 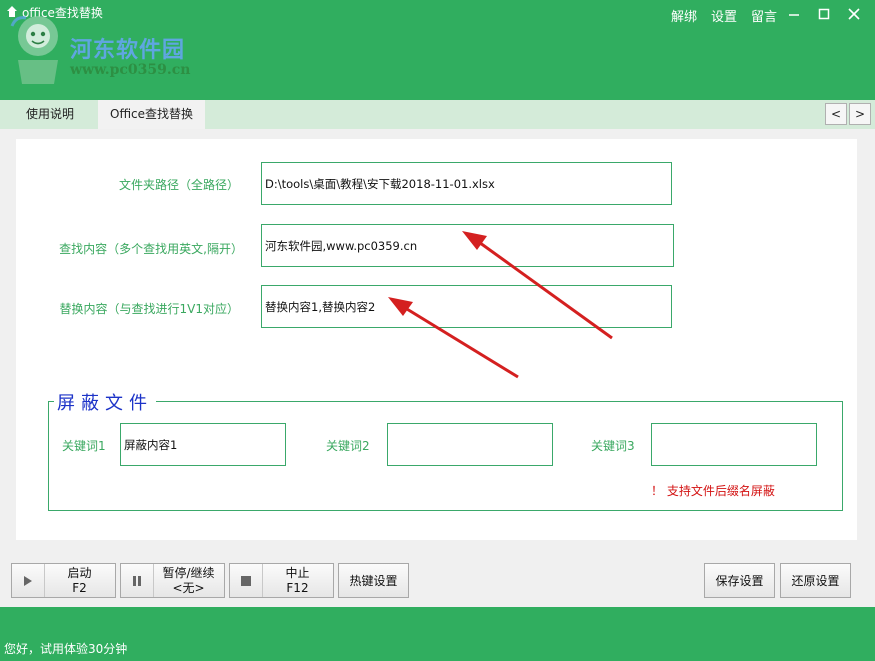 What do you see at coordinates (437, 634) in the screenshot?
I see `status-bar: 您好，试用体验30分钟` at bounding box center [437, 634].